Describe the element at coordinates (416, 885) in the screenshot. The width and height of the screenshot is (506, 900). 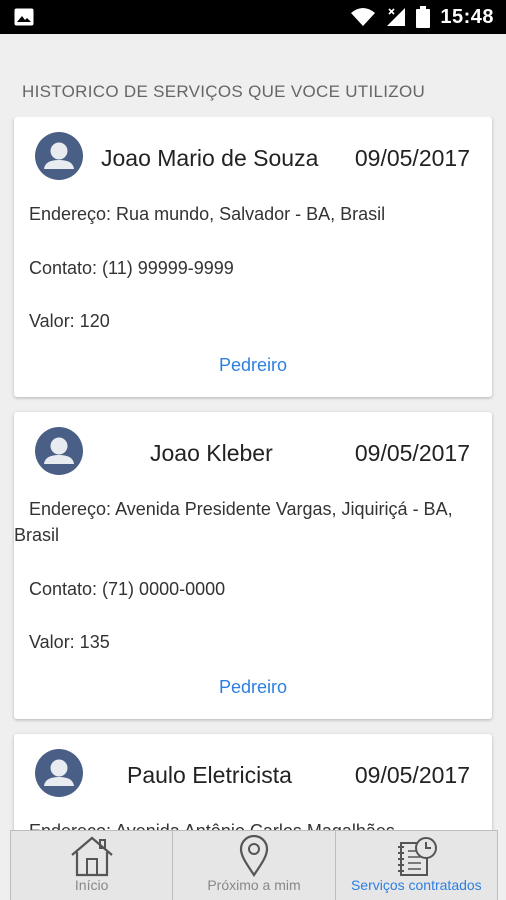
I see `nav-label: Serviços contratados` at that location.